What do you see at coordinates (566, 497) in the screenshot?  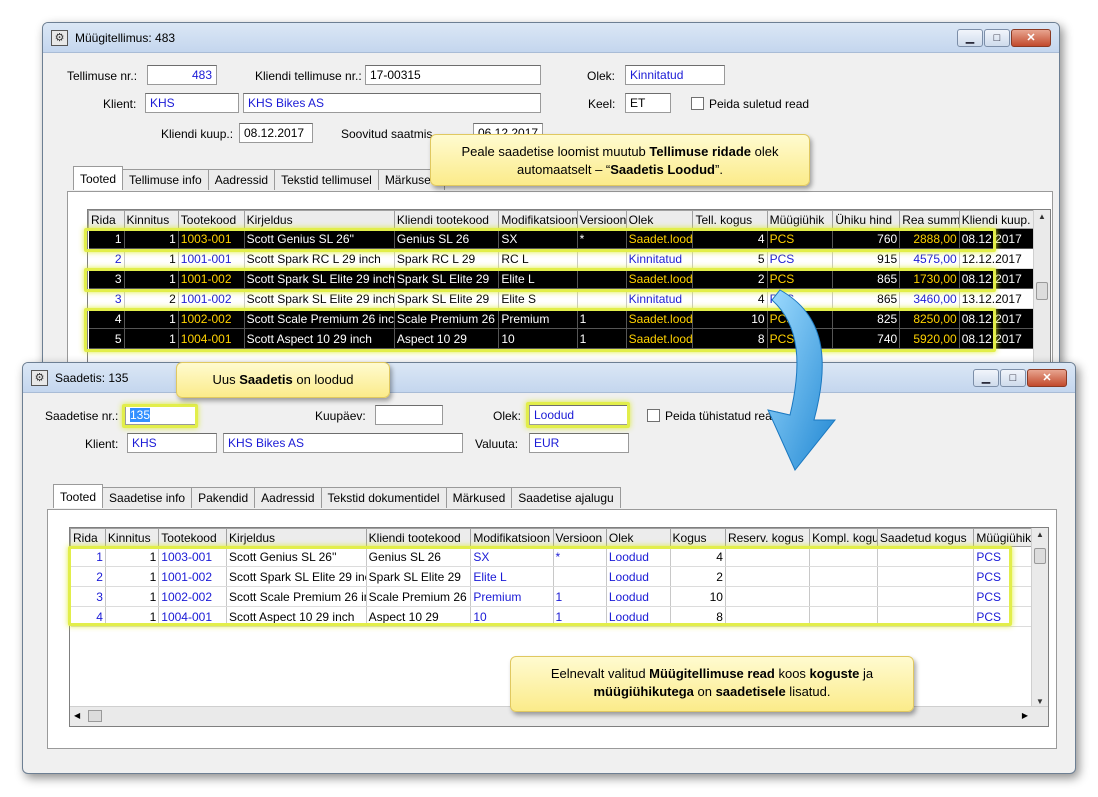 I see `tab-saadetise-ajalugu: Saadetise ajalugu` at bounding box center [566, 497].